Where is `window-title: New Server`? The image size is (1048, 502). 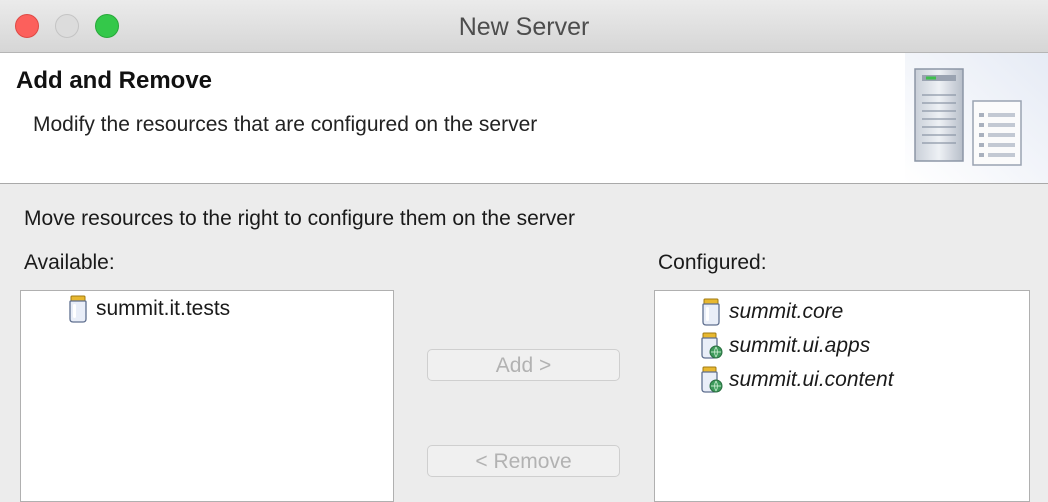 window-title: New Server is located at coordinates (524, 27).